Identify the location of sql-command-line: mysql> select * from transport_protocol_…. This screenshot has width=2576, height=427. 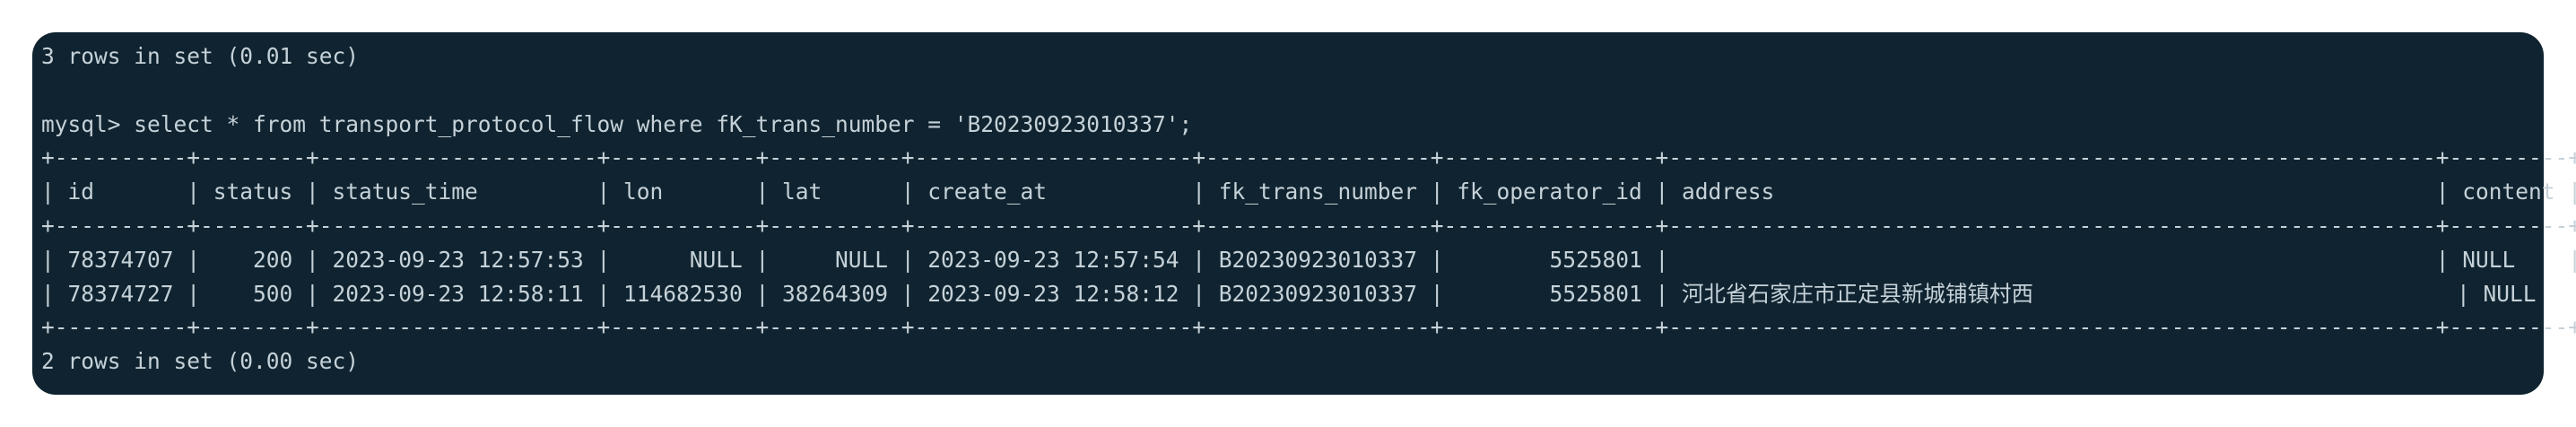
(617, 123).